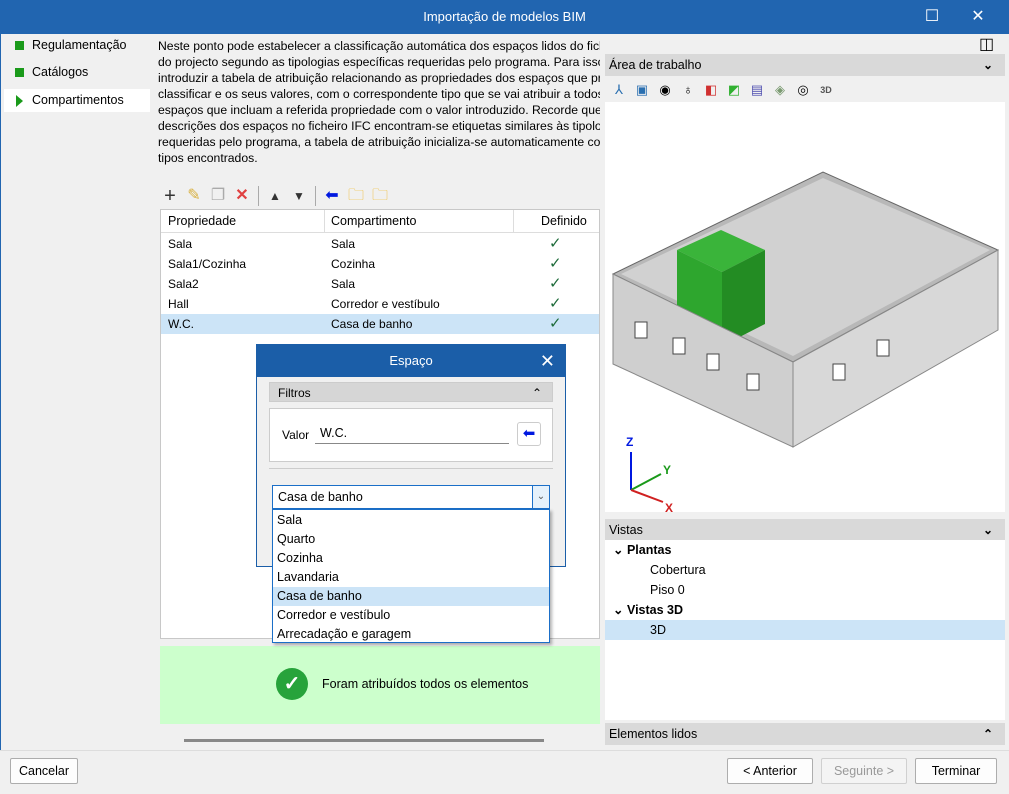 The image size is (1009, 794). I want to click on status-text: Foram atribuídos todos os elementos, so click(425, 684).